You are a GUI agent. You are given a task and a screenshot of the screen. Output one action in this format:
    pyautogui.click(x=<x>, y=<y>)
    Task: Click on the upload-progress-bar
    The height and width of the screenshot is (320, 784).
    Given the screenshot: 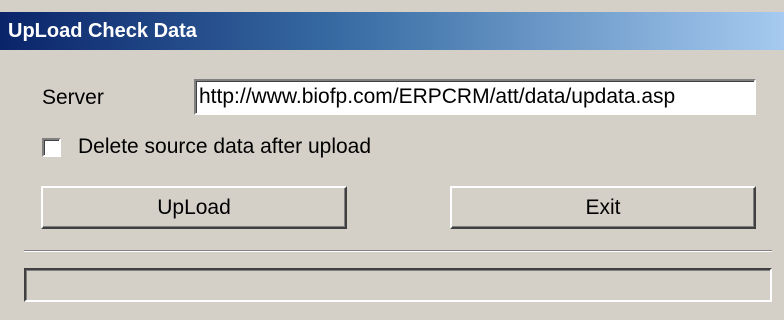 What is the action you would take?
    pyautogui.click(x=398, y=285)
    